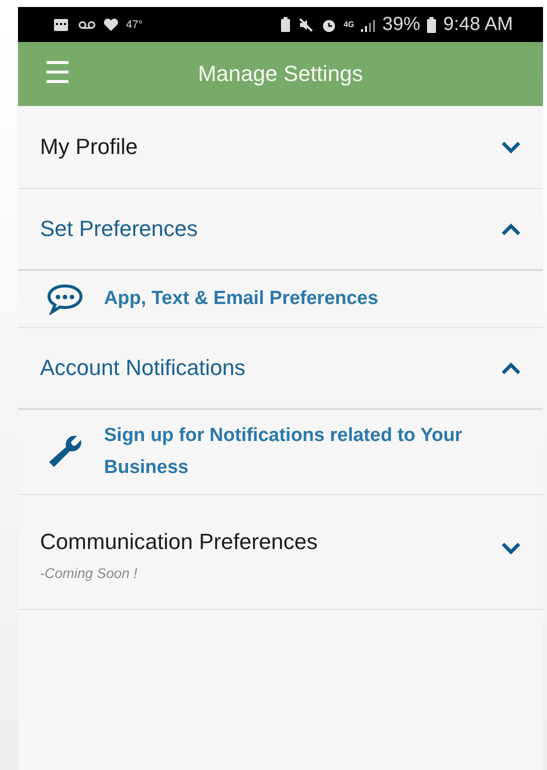 This screenshot has height=770, width=547. What do you see at coordinates (280, 528) in the screenshot?
I see `section-header: Communication Preferences` at bounding box center [280, 528].